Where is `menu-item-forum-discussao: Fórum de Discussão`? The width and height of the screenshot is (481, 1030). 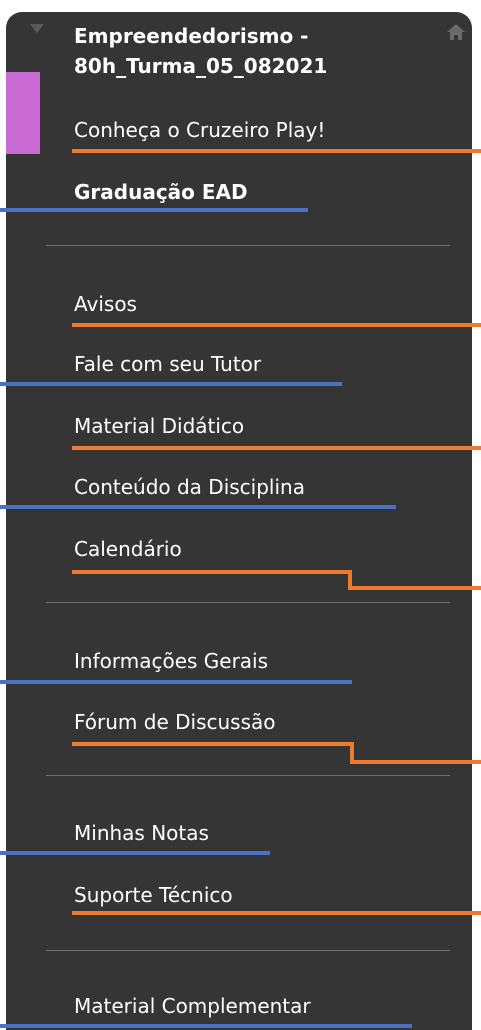 menu-item-forum-discussao: Fórum de Discussão is located at coordinates (175, 722).